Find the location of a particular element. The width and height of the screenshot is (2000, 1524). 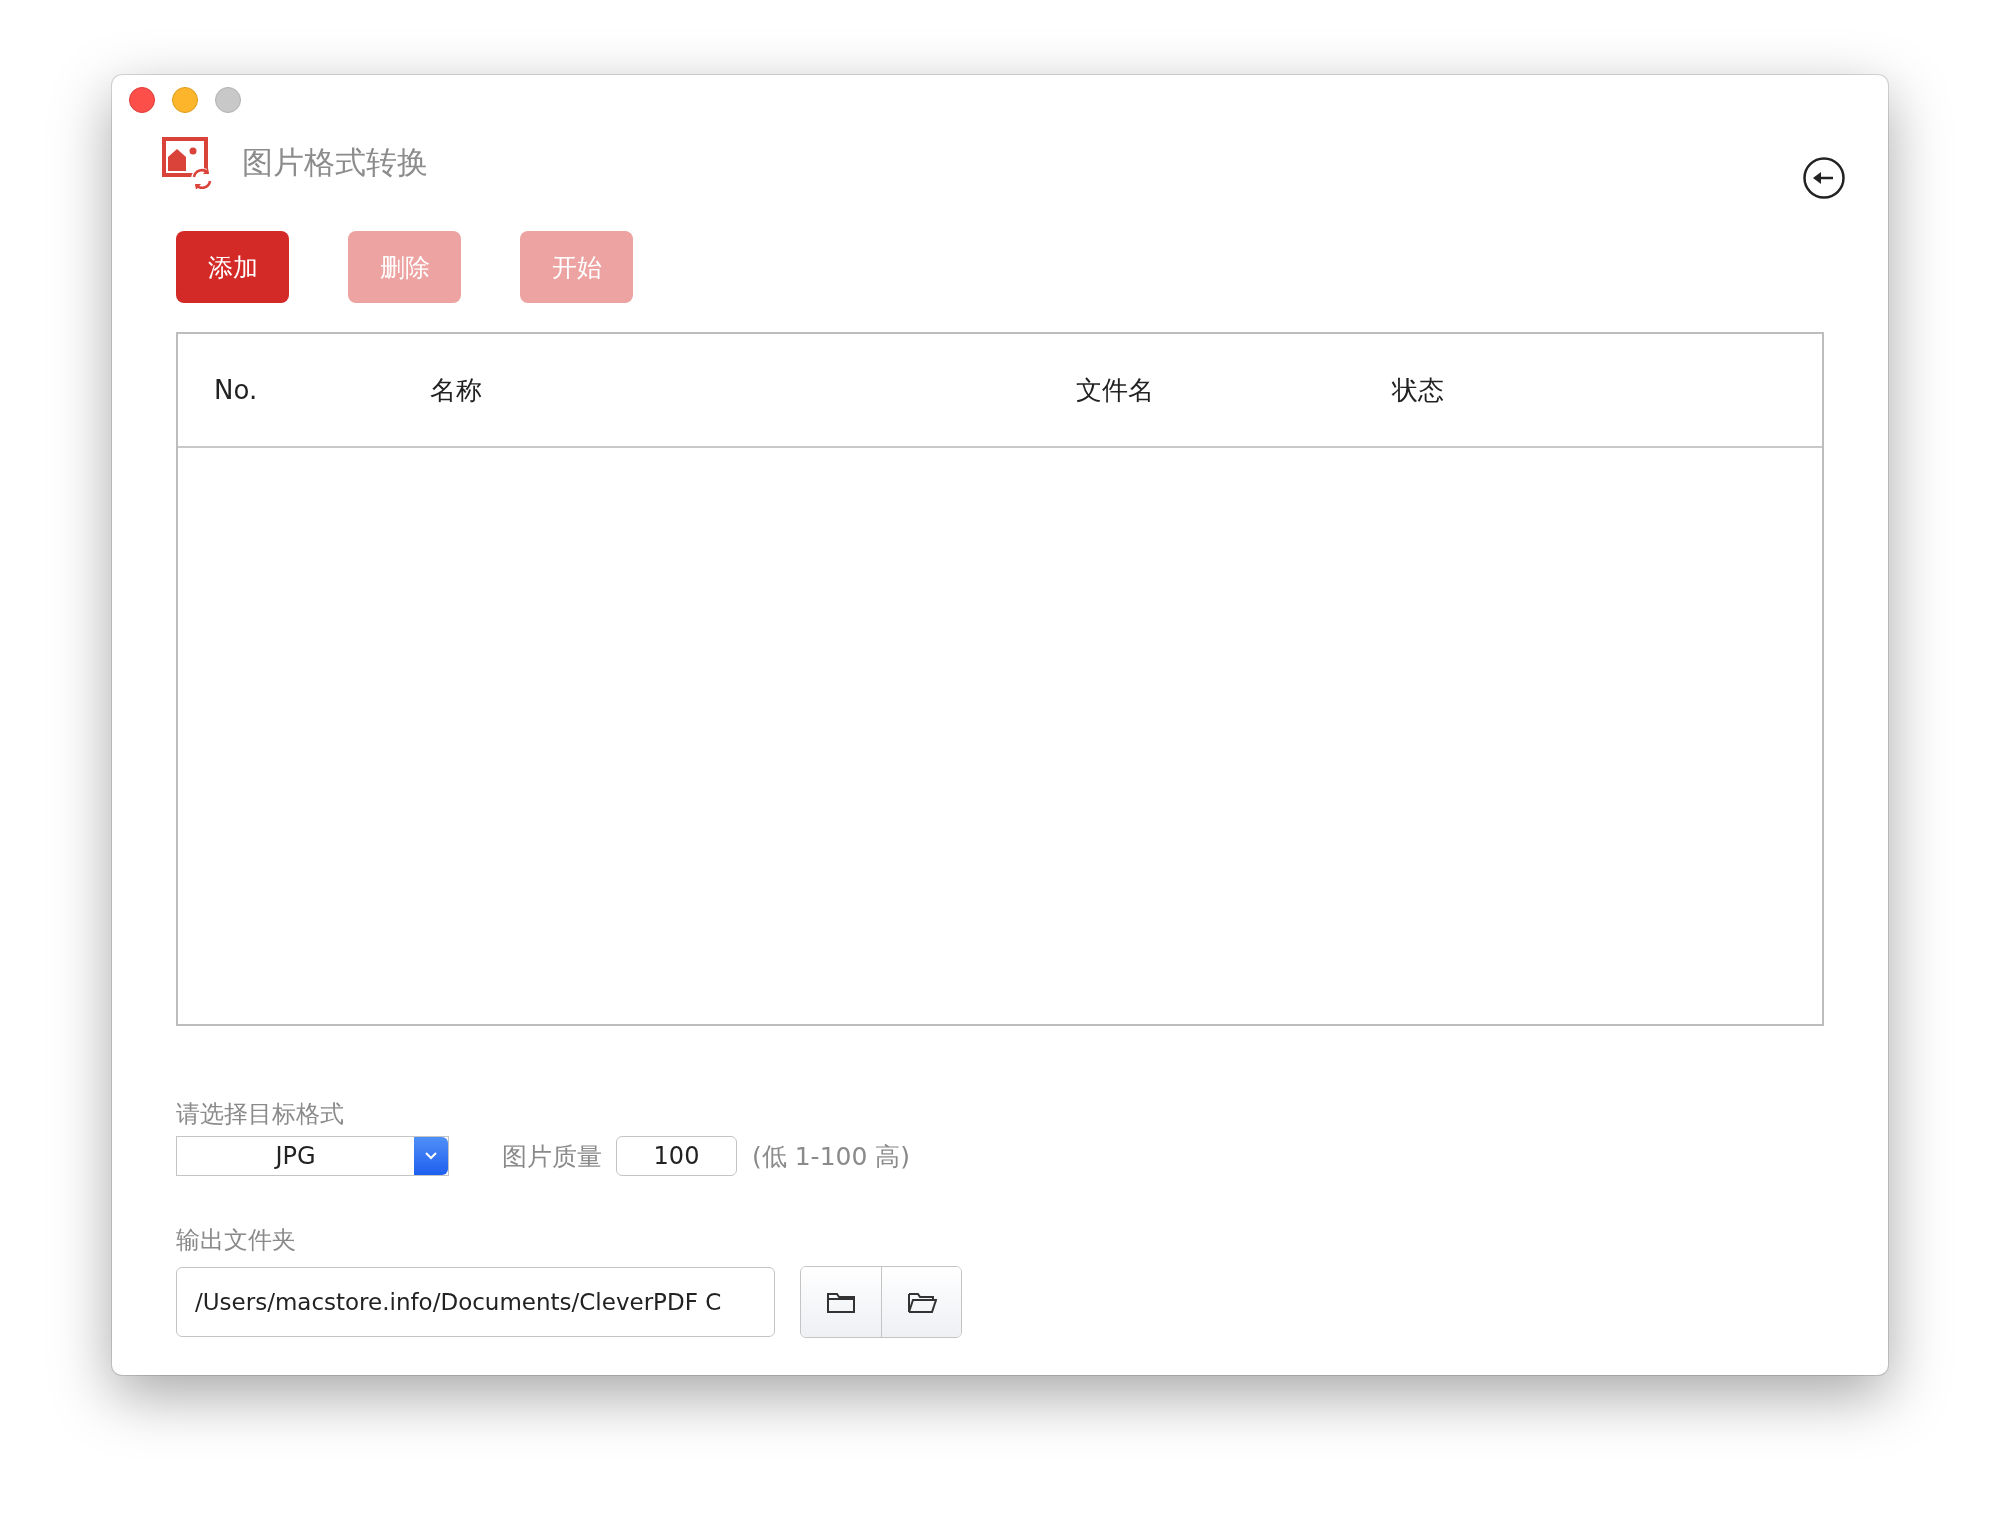

column-header: No. is located at coordinates (236, 390).